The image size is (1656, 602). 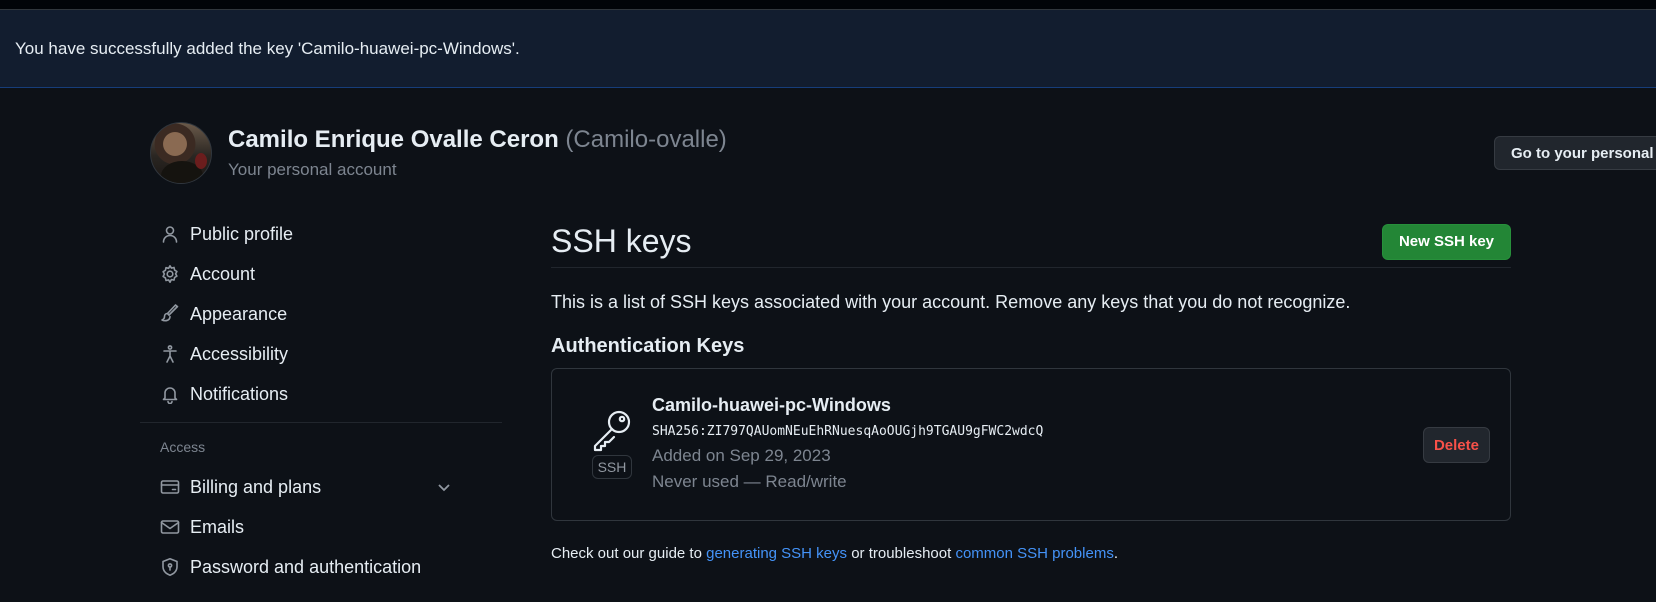 What do you see at coordinates (444, 487) in the screenshot?
I see `chevron-down-icon` at bounding box center [444, 487].